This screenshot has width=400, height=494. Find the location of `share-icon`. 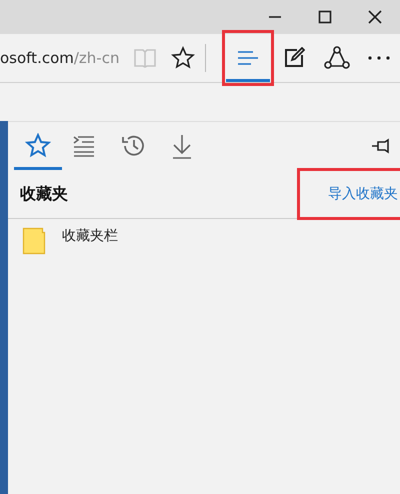

share-icon is located at coordinates (337, 58).